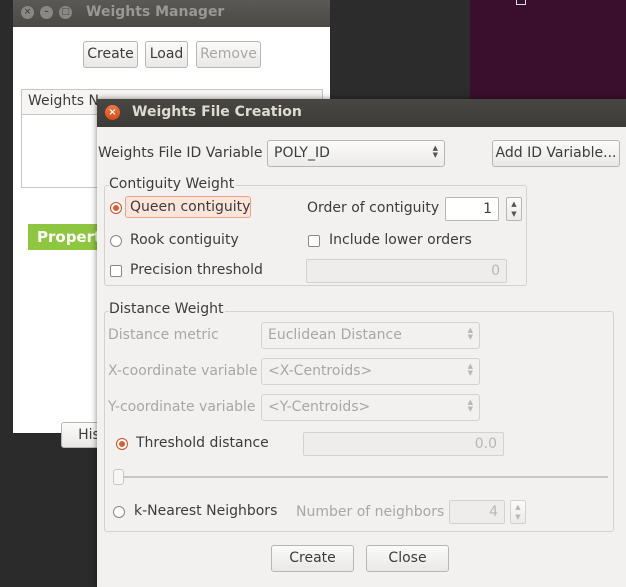  Describe the element at coordinates (335, 335) in the screenshot. I see `distance-metric-value: Euclidean Distance` at that location.